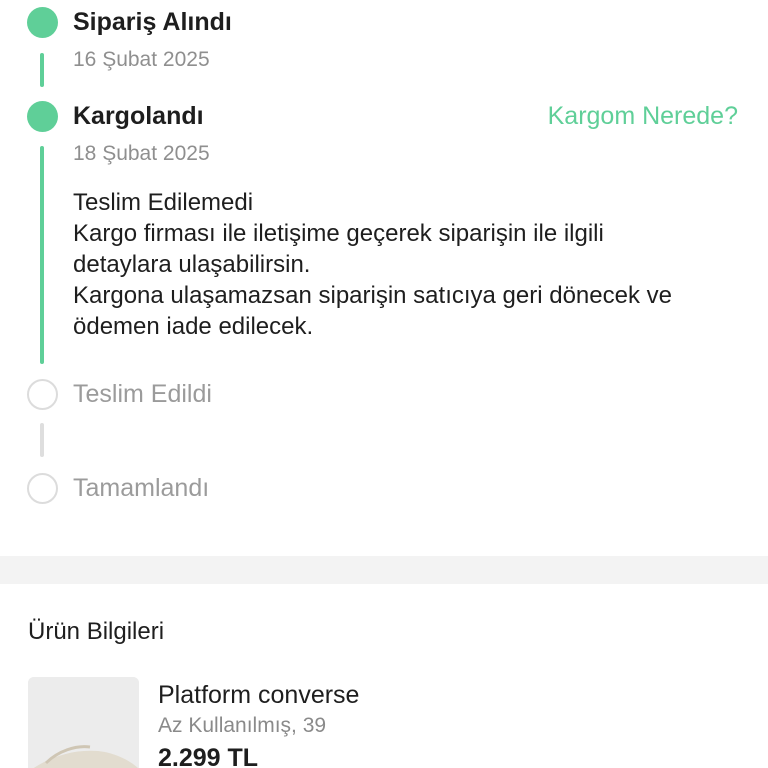  What do you see at coordinates (141, 153) in the screenshot?
I see `step-date-shipped: 18 Şubat 2025` at bounding box center [141, 153].